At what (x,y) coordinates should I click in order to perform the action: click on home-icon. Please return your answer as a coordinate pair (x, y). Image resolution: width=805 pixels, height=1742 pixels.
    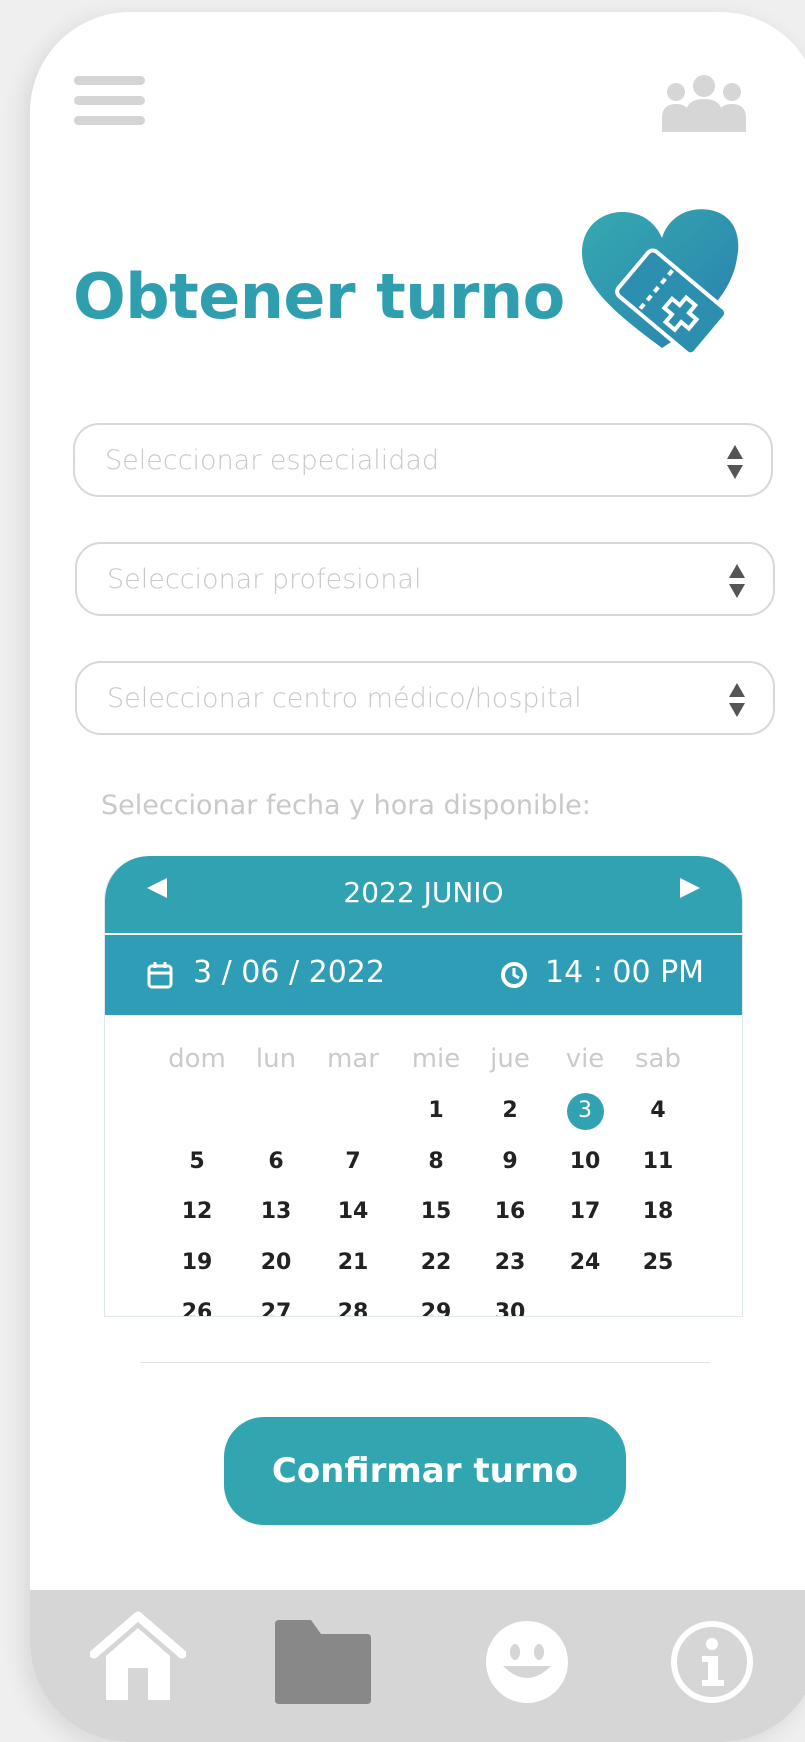
    Looking at the image, I should click on (138, 1655).